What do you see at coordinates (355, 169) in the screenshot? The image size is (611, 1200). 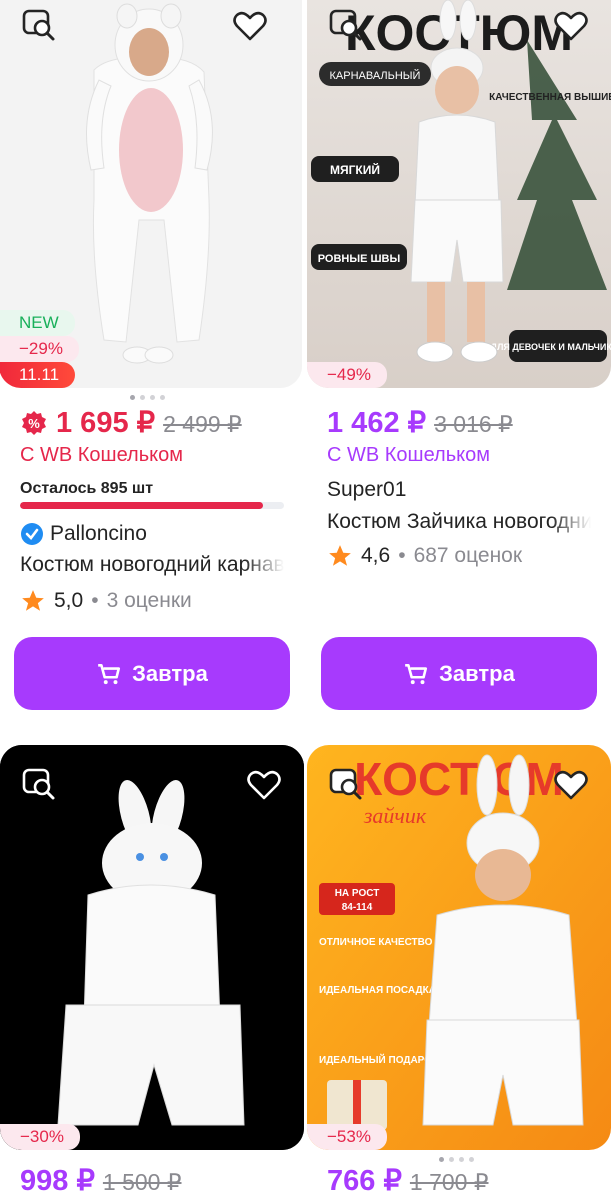 I see `tag-soft: МЯГКИЙ` at bounding box center [355, 169].